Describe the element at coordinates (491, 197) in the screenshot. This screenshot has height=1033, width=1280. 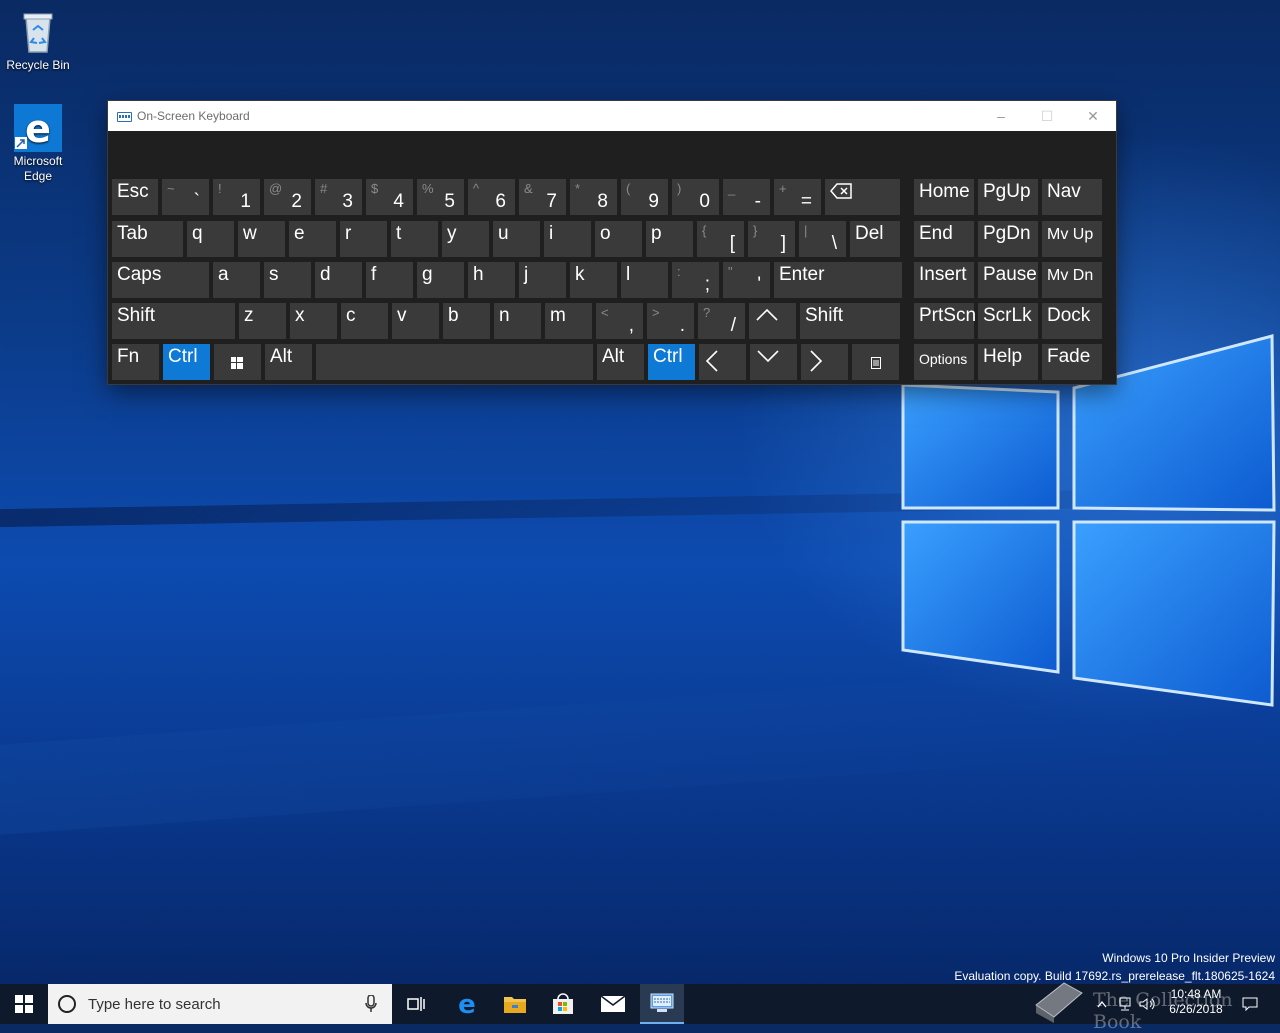
I see `key-6: ^ 6` at that location.